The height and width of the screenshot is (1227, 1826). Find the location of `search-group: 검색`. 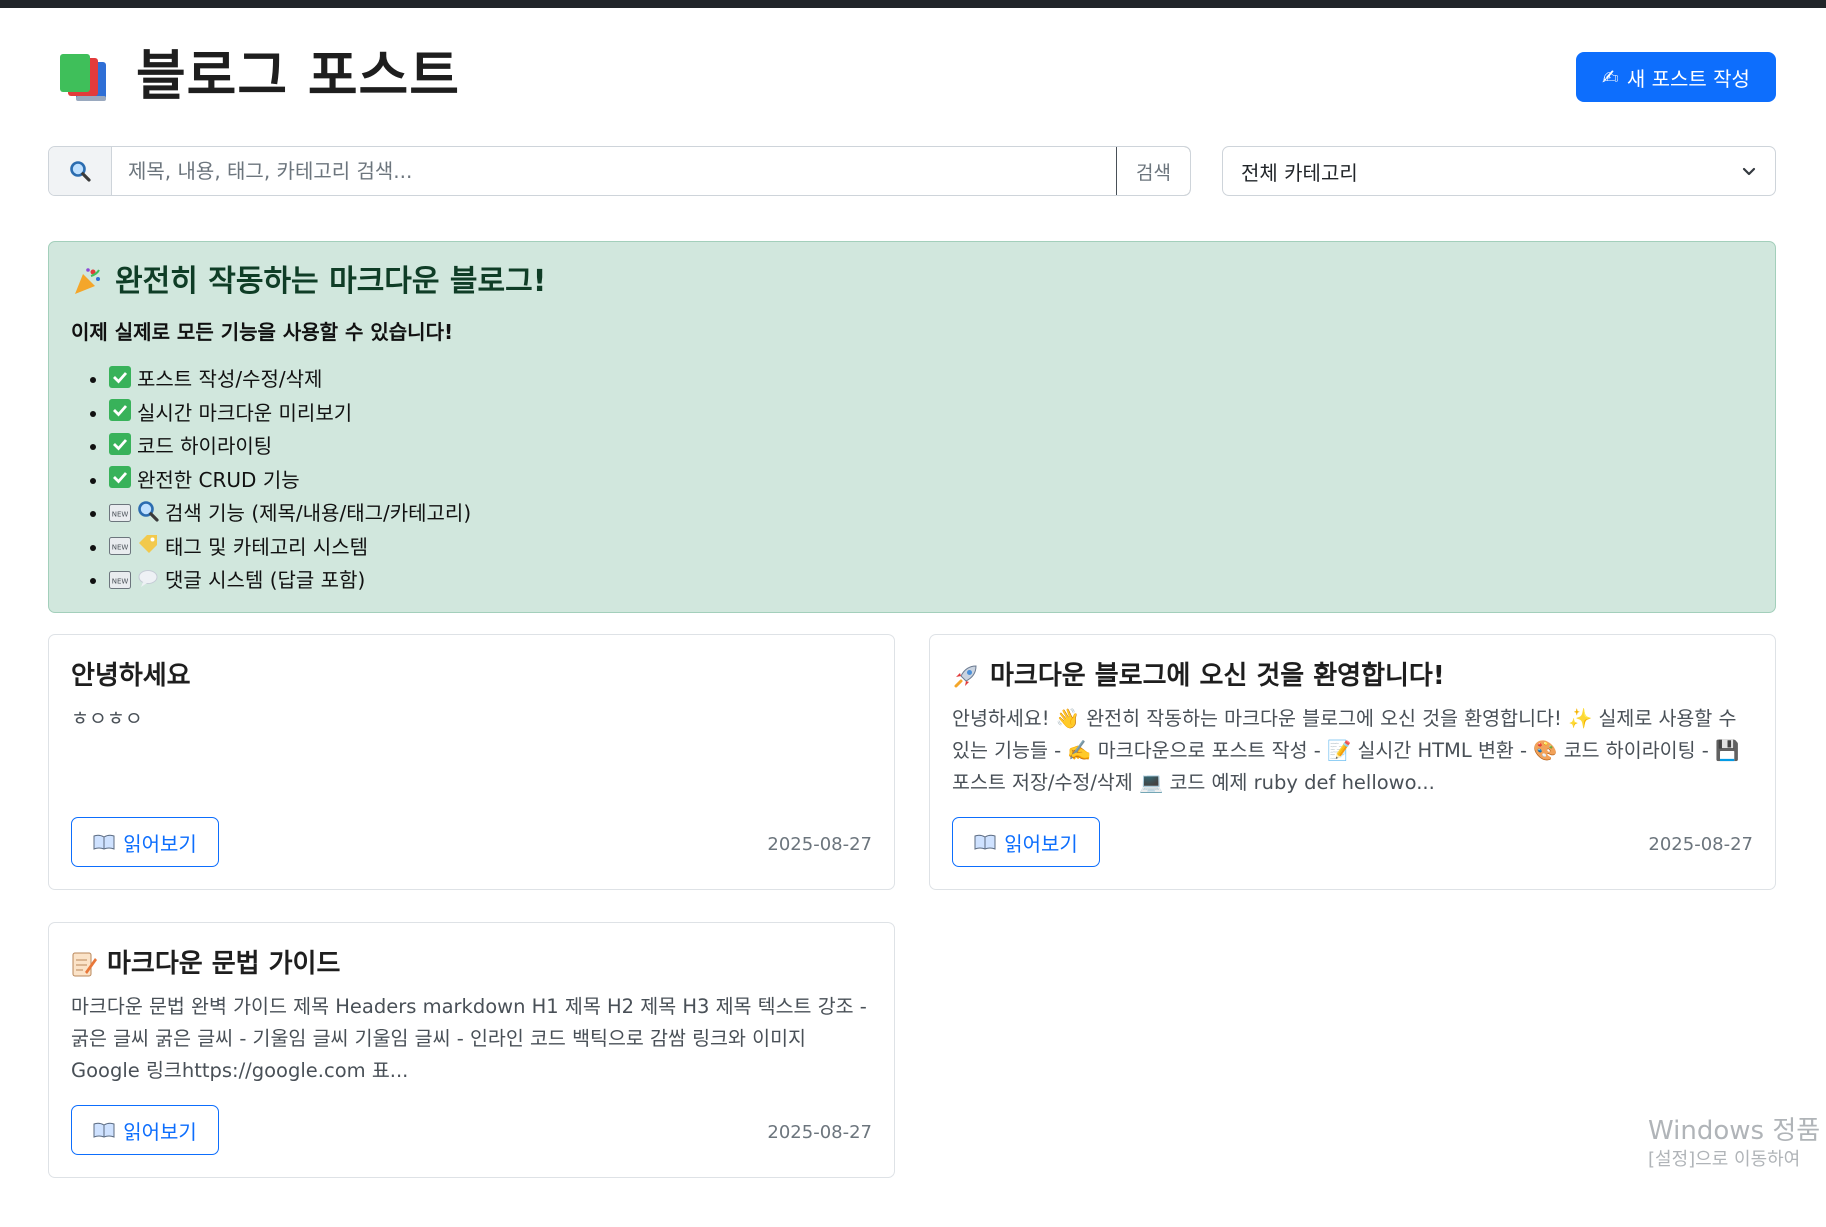

search-group: 검색 is located at coordinates (619, 171).